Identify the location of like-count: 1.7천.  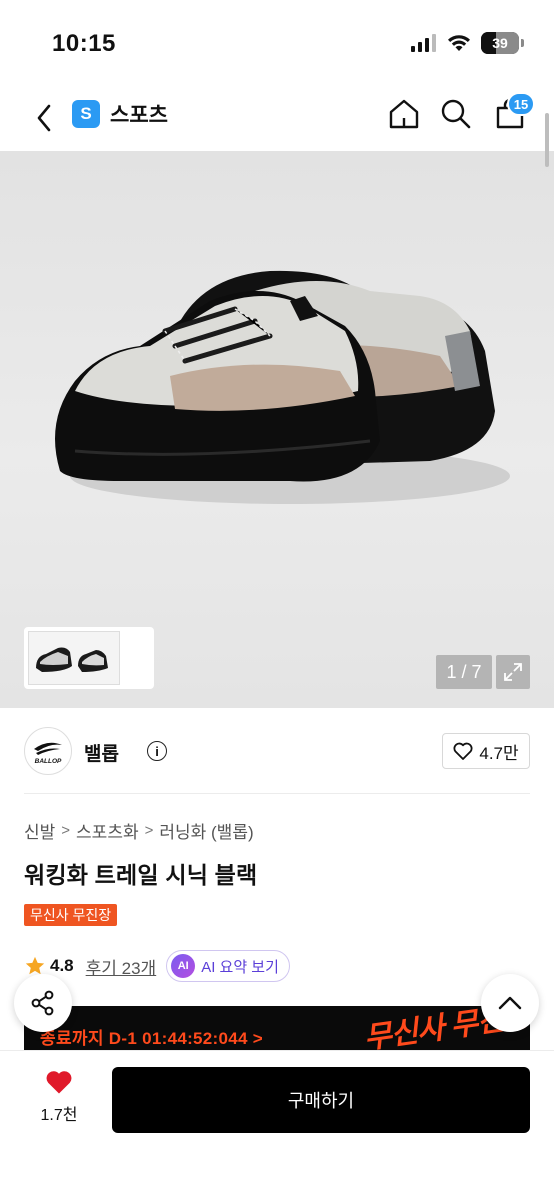
(59, 1115).